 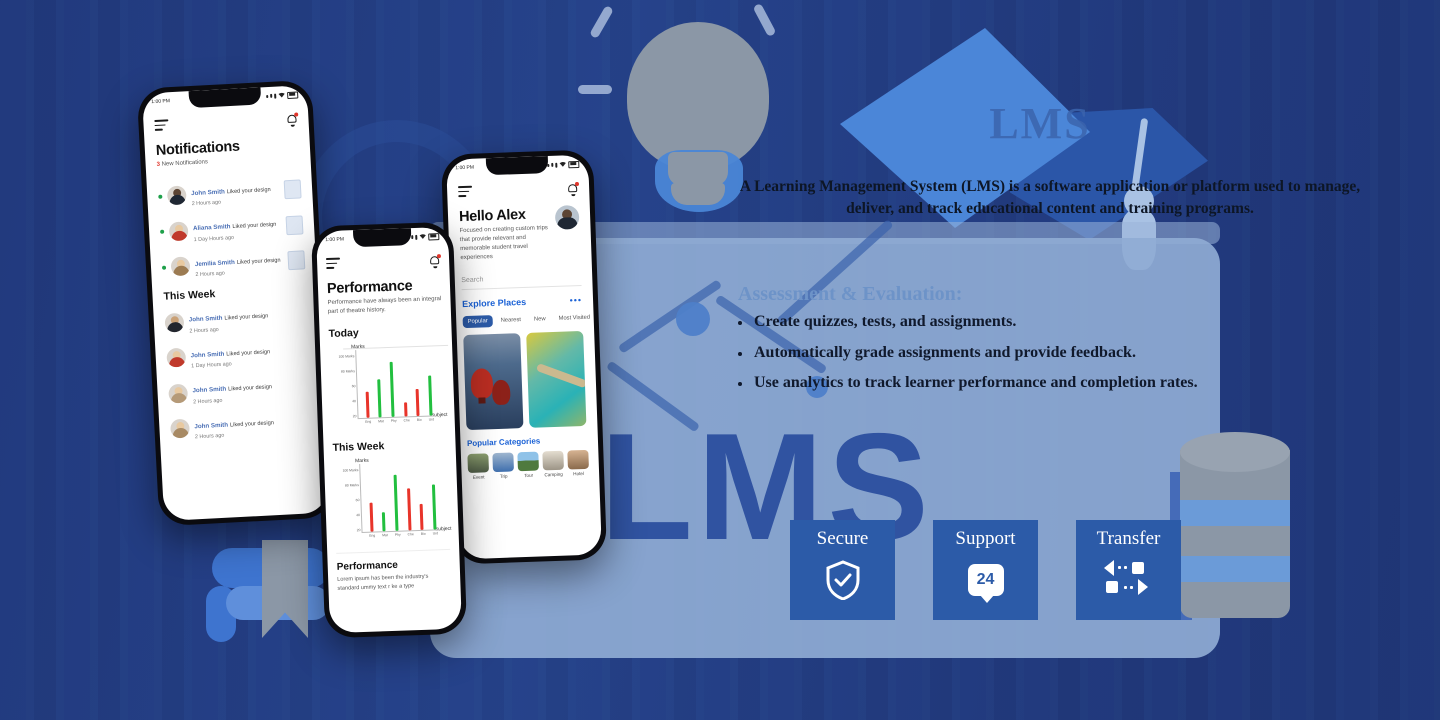 I want to click on category-event: Event, so click(x=478, y=466).